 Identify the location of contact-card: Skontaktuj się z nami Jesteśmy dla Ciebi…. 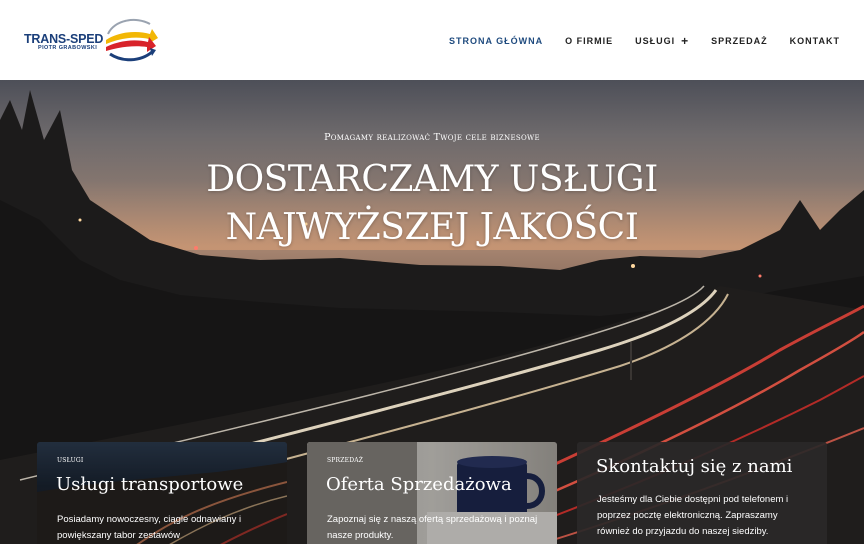
(702, 493).